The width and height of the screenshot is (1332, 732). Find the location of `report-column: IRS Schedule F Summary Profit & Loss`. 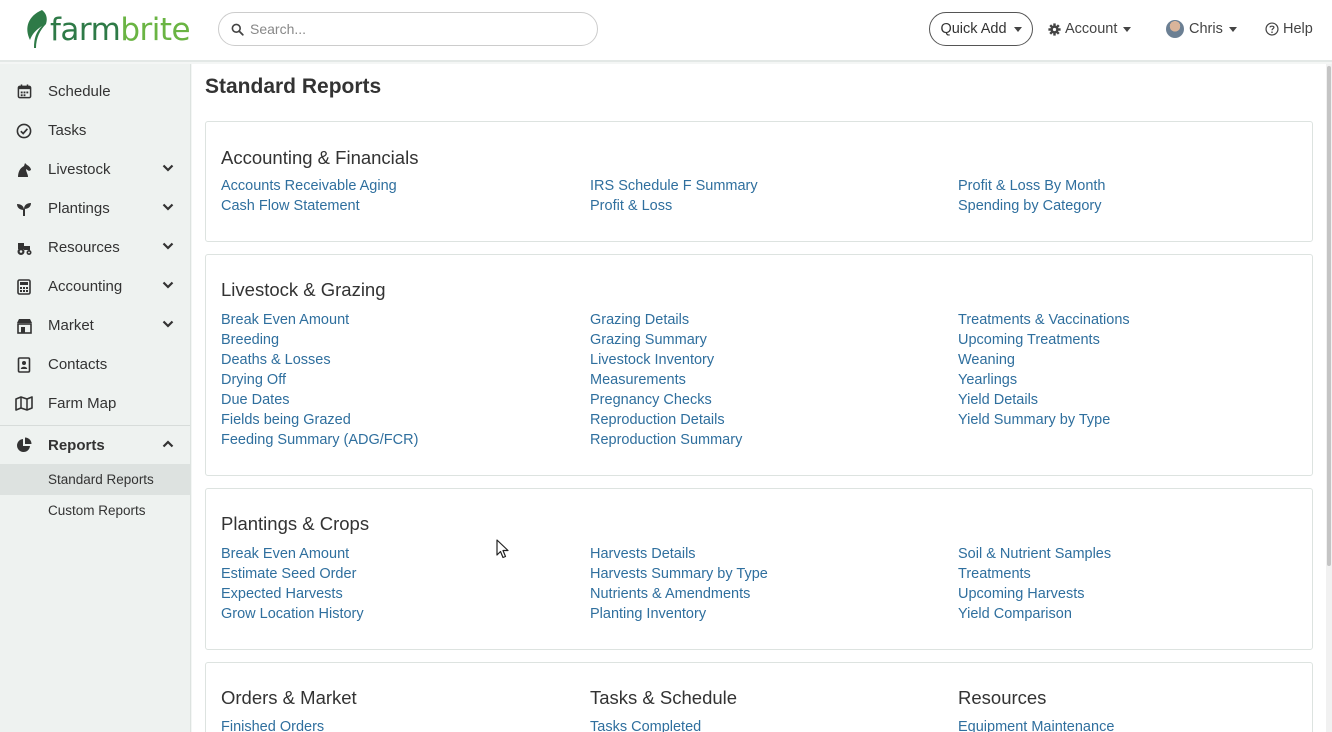

report-column: IRS Schedule F Summary Profit & Loss is located at coordinates (674, 196).